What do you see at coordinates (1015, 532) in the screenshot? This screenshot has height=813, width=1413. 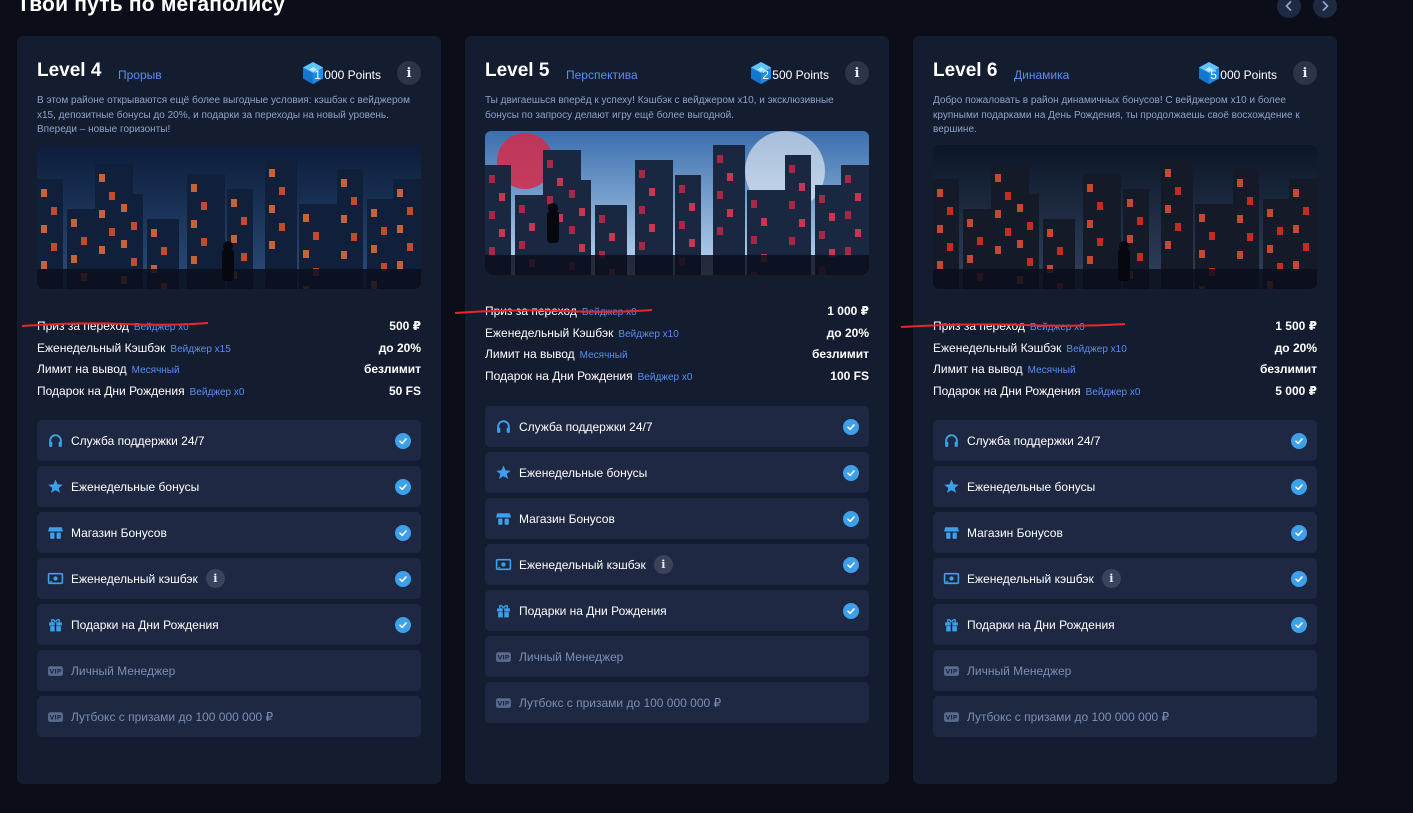 I see `feature-label: Магазин Бонусов` at bounding box center [1015, 532].